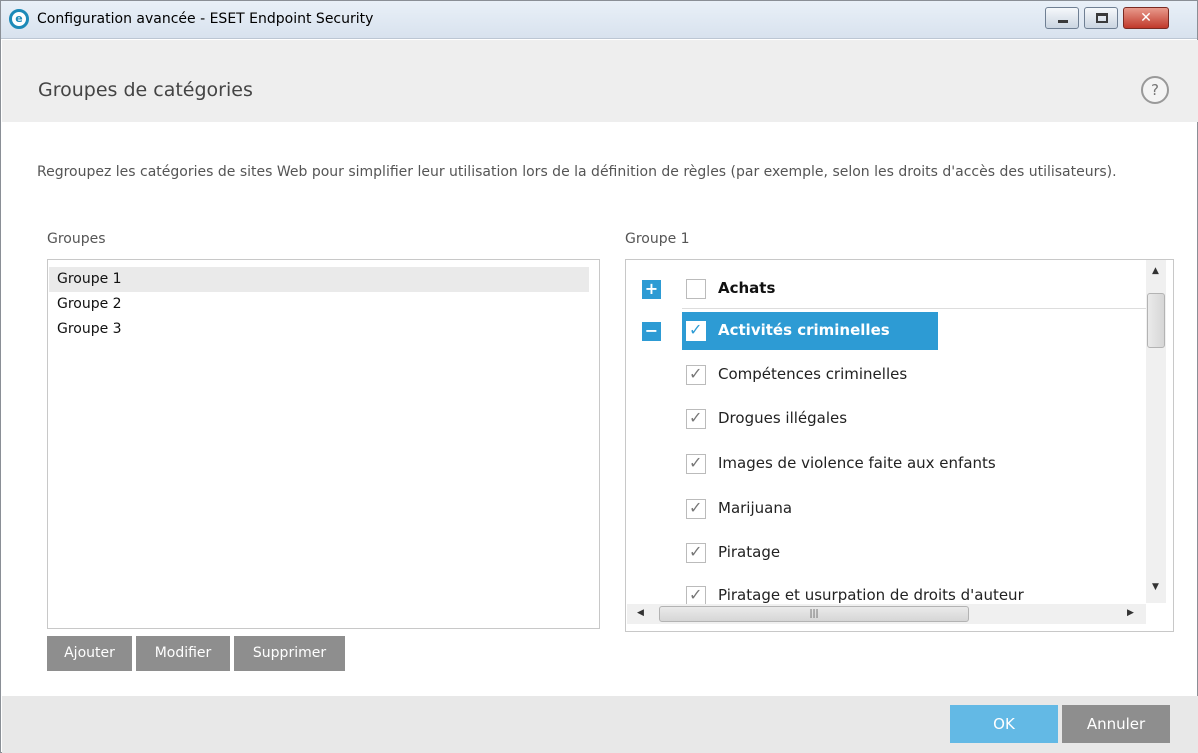  I want to click on horizontal-scrollbar: ◀ ||| ▶, so click(886, 614).